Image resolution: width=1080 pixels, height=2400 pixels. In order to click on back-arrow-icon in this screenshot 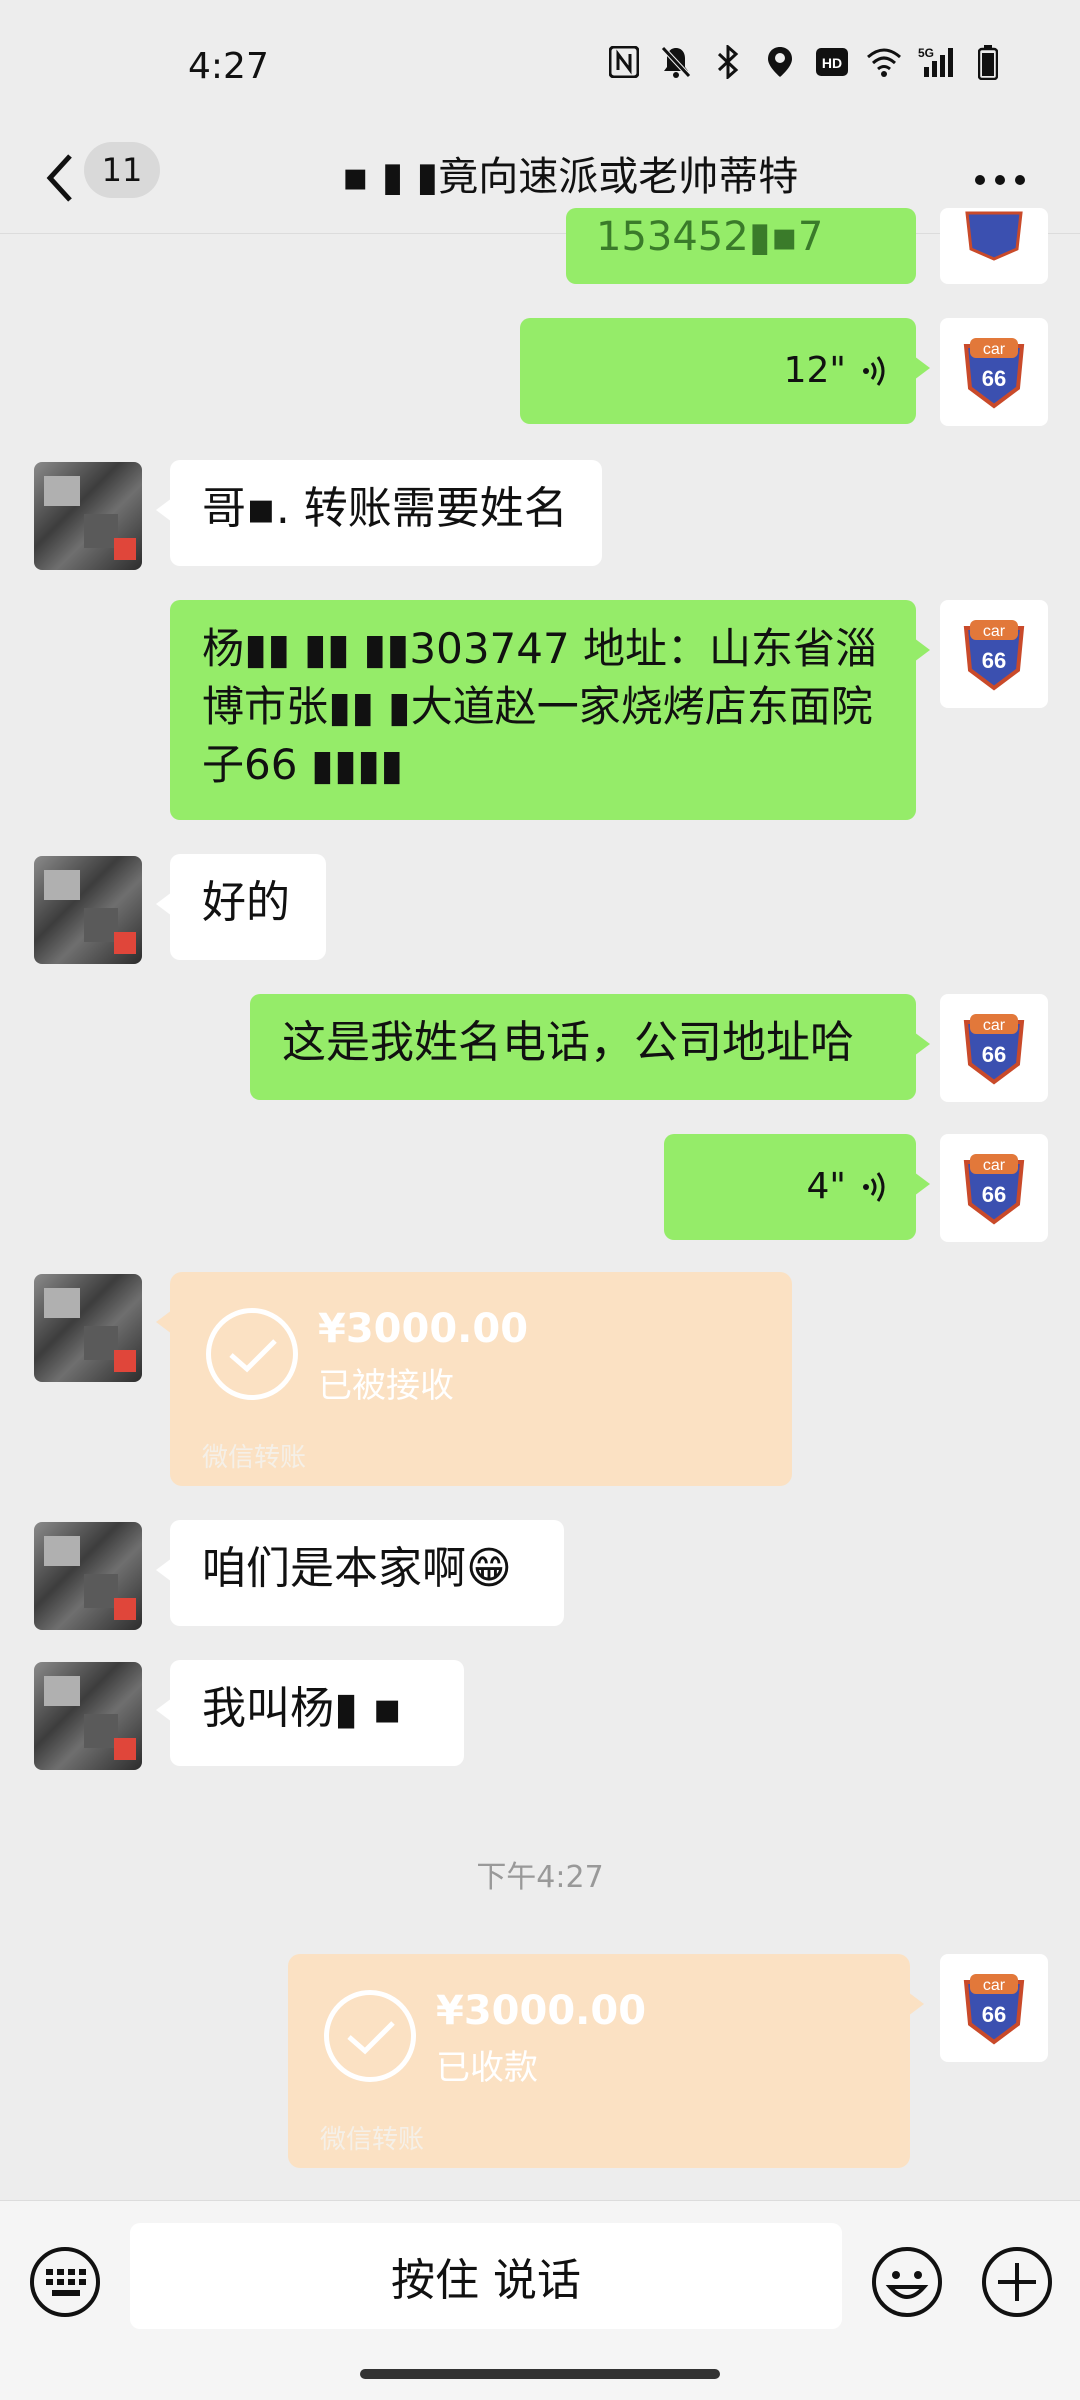, I will do `click(62, 178)`.